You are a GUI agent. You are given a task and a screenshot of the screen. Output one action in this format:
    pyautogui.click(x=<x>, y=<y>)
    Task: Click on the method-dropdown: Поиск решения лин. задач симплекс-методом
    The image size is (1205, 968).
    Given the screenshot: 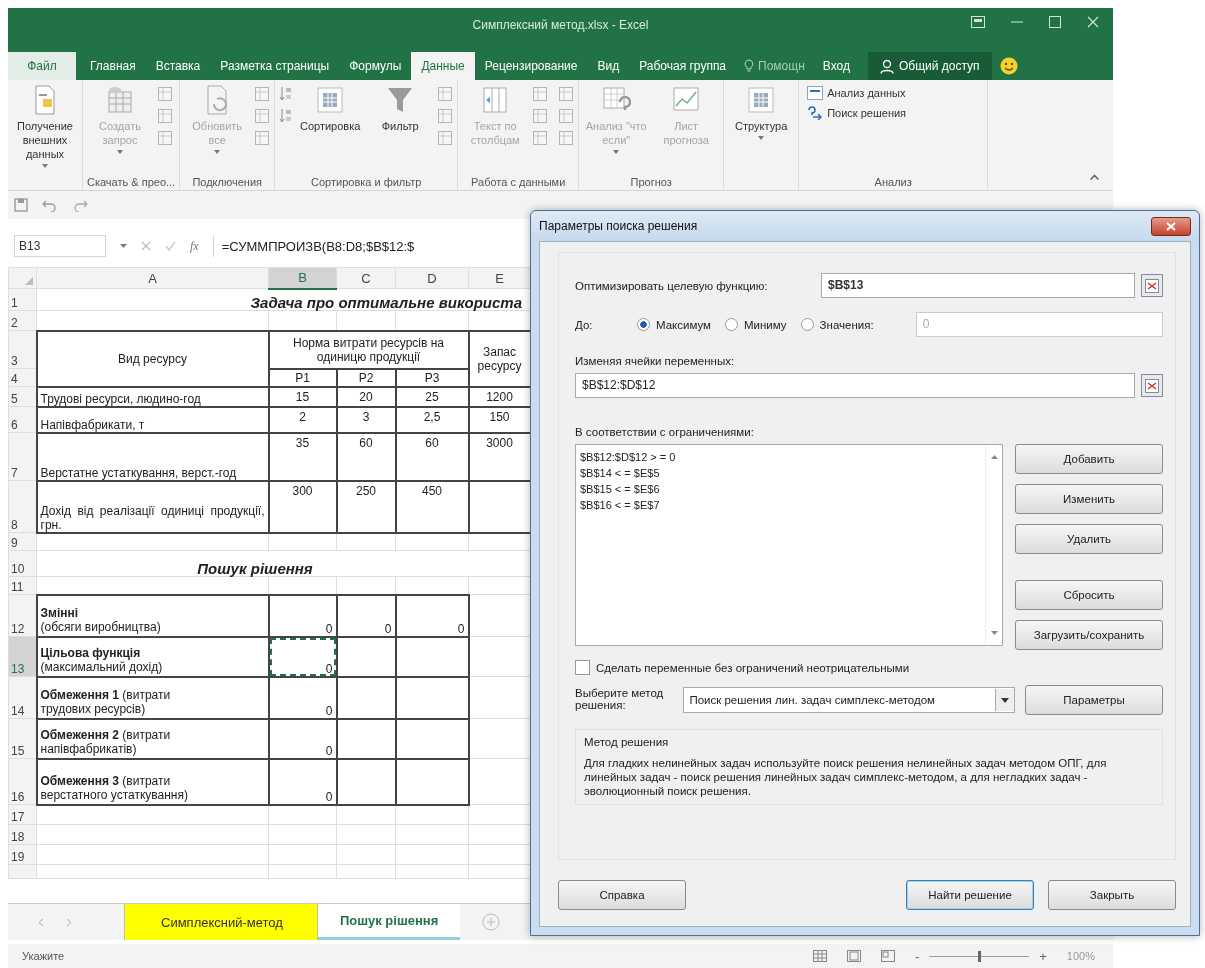 What is the action you would take?
    pyautogui.click(x=849, y=700)
    